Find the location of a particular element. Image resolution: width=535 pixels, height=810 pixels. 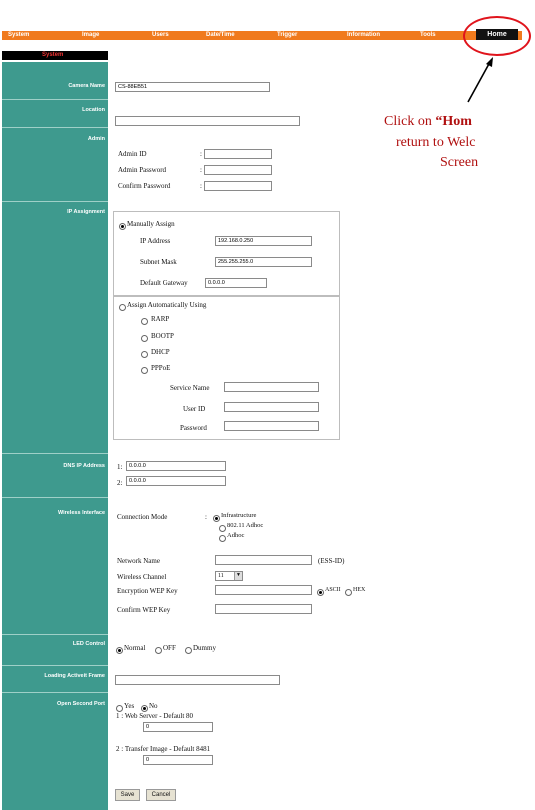

adhoc-80211-label: 802.11 Adhoc is located at coordinates (245, 525).